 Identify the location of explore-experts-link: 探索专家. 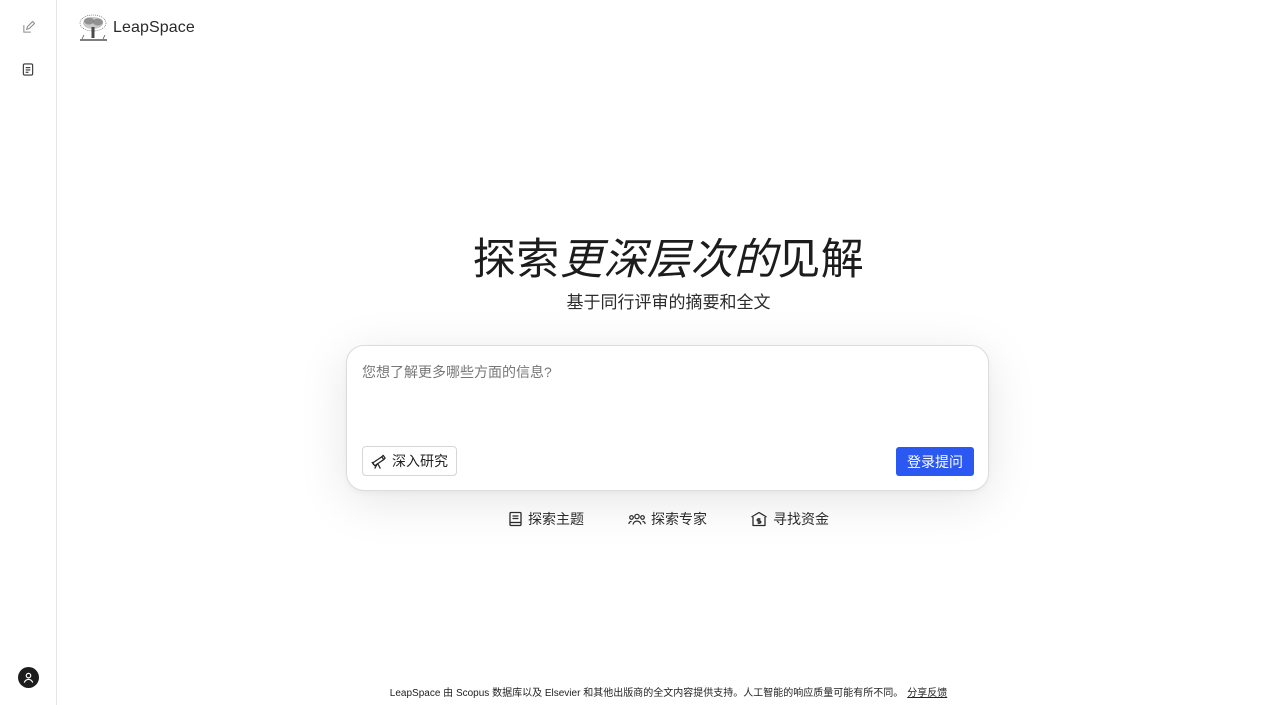
(667, 519).